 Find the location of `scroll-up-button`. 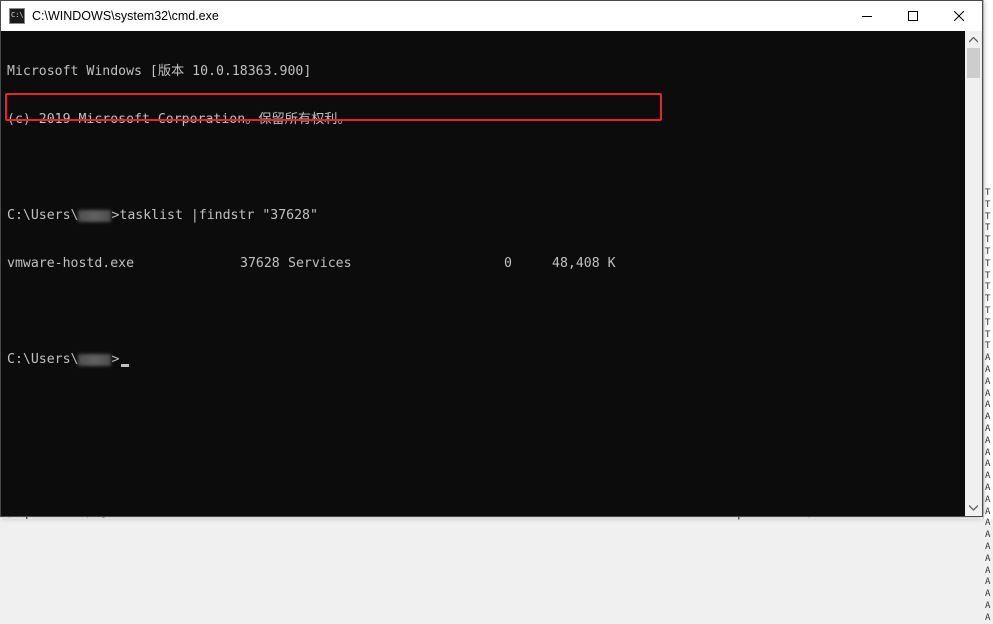

scroll-up-button is located at coordinates (973, 39).